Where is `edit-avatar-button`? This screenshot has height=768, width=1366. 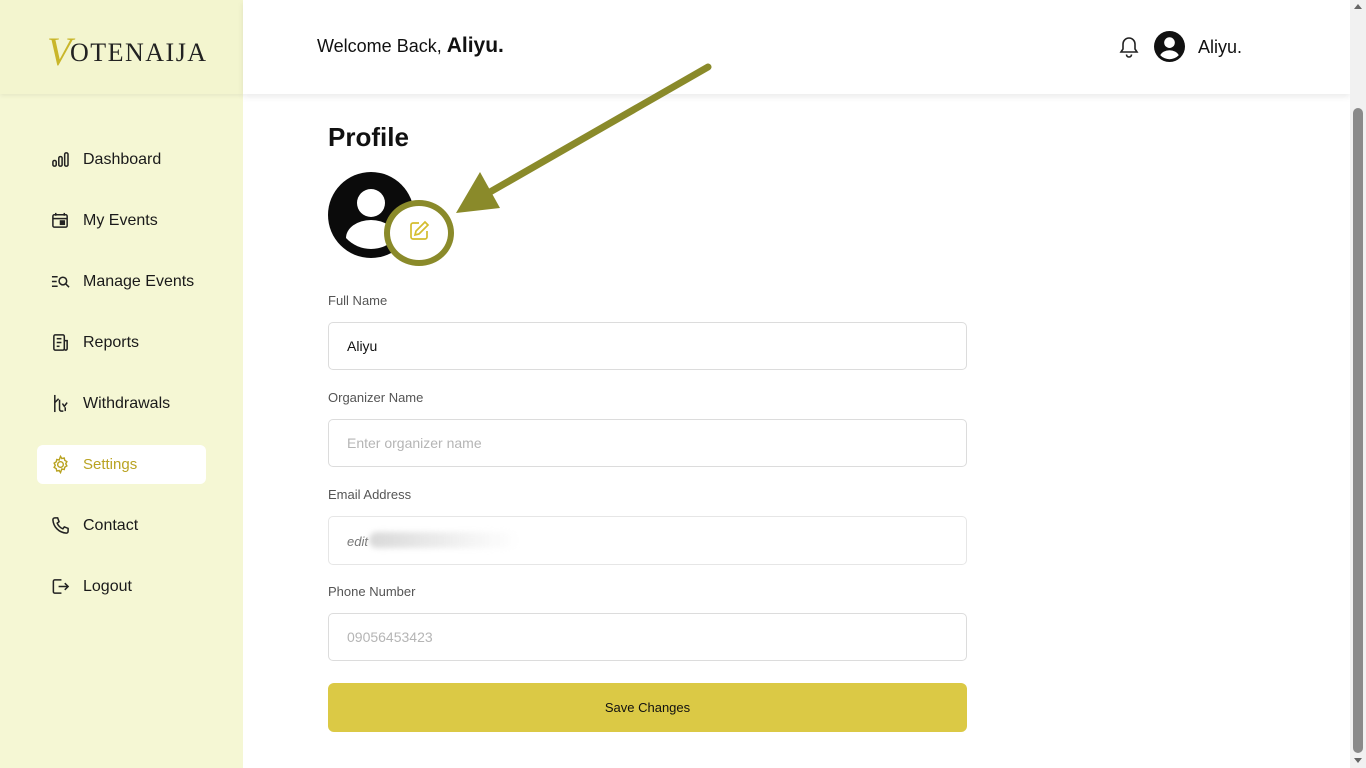 edit-avatar-button is located at coordinates (419, 233).